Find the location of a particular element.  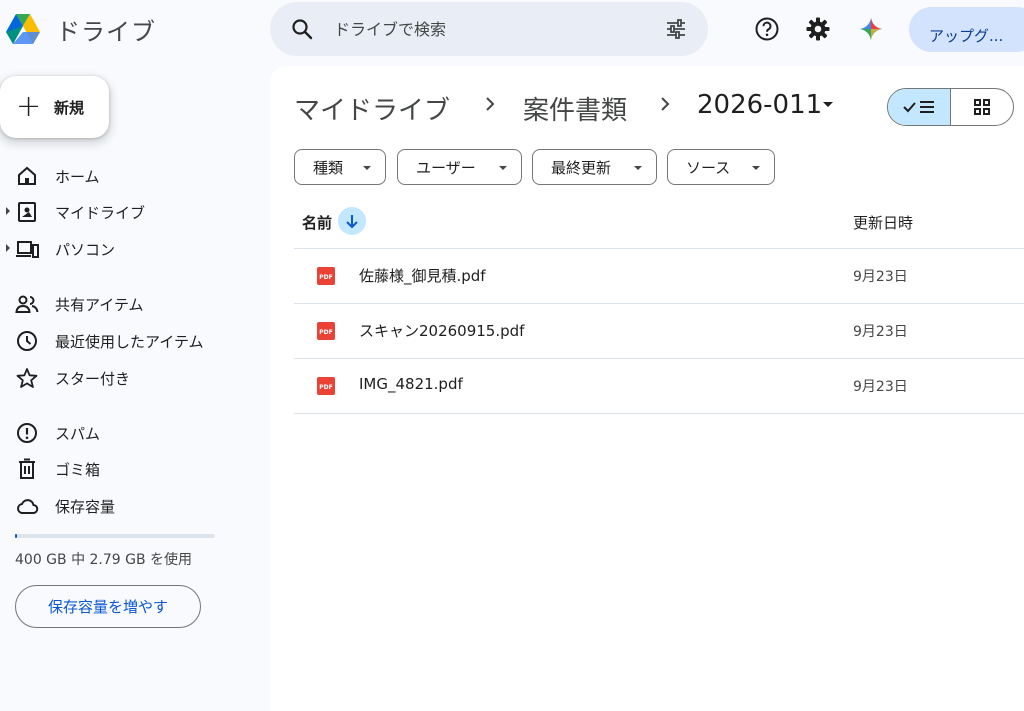

search-options-icon is located at coordinates (676, 29).